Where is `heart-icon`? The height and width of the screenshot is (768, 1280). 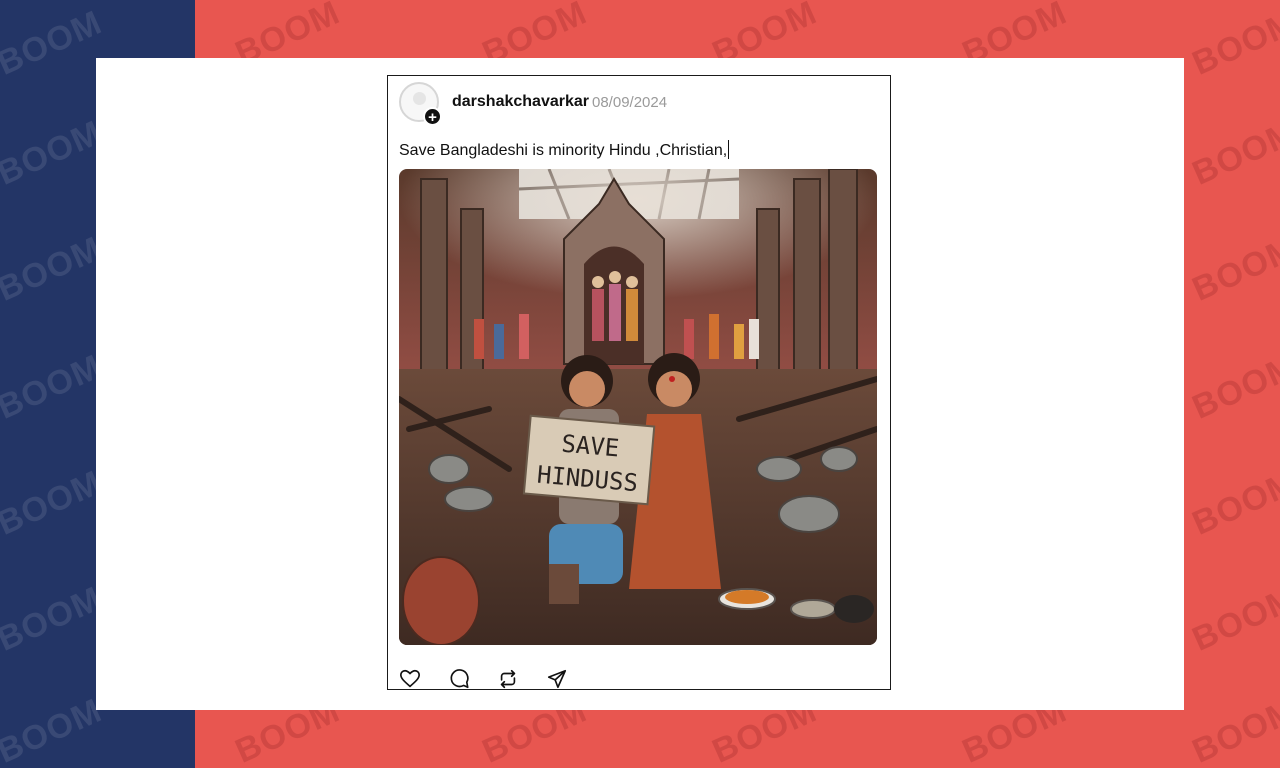
heart-icon is located at coordinates (410, 678).